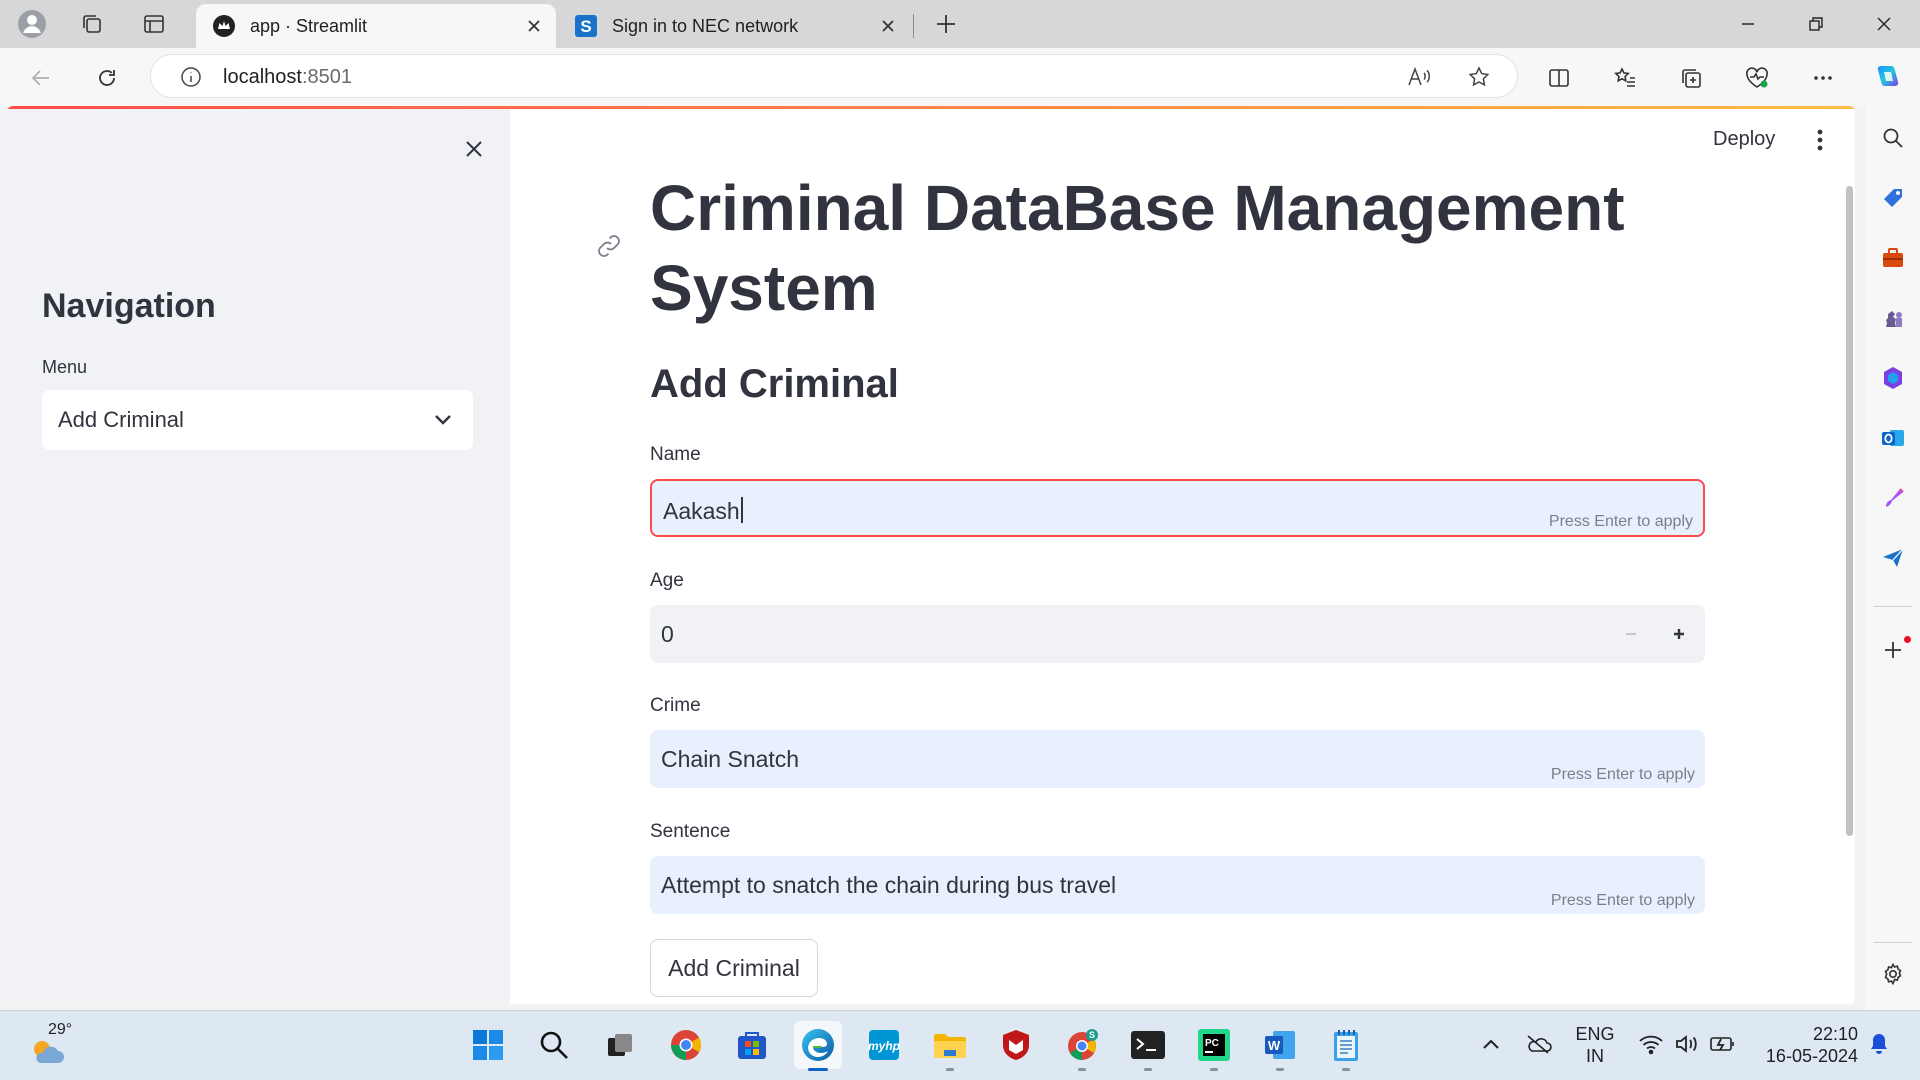 The height and width of the screenshot is (1080, 1920). I want to click on notification-dot, so click(1907, 639).